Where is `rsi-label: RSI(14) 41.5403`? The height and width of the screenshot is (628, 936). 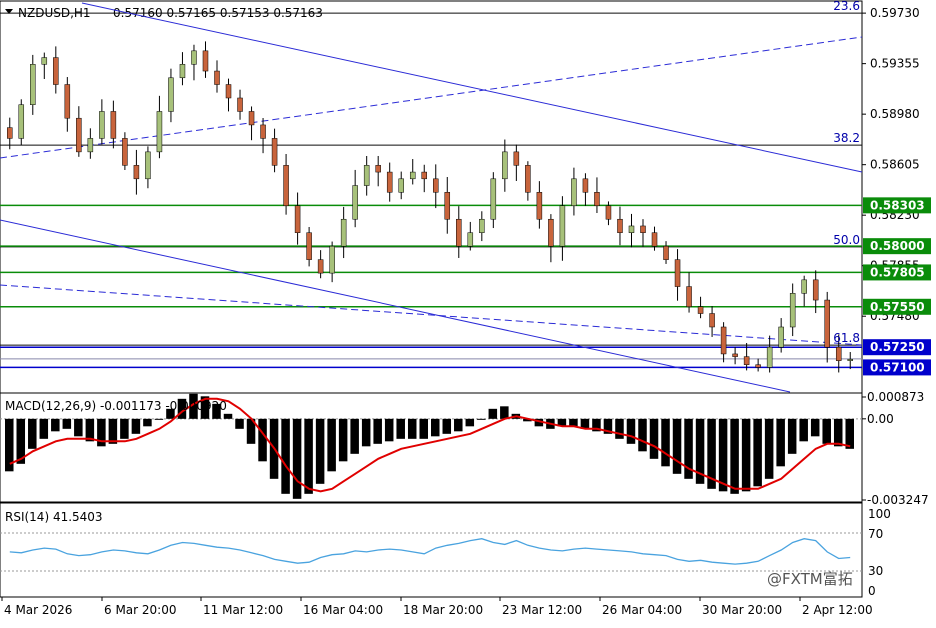 rsi-label: RSI(14) 41.5403 is located at coordinates (54, 517).